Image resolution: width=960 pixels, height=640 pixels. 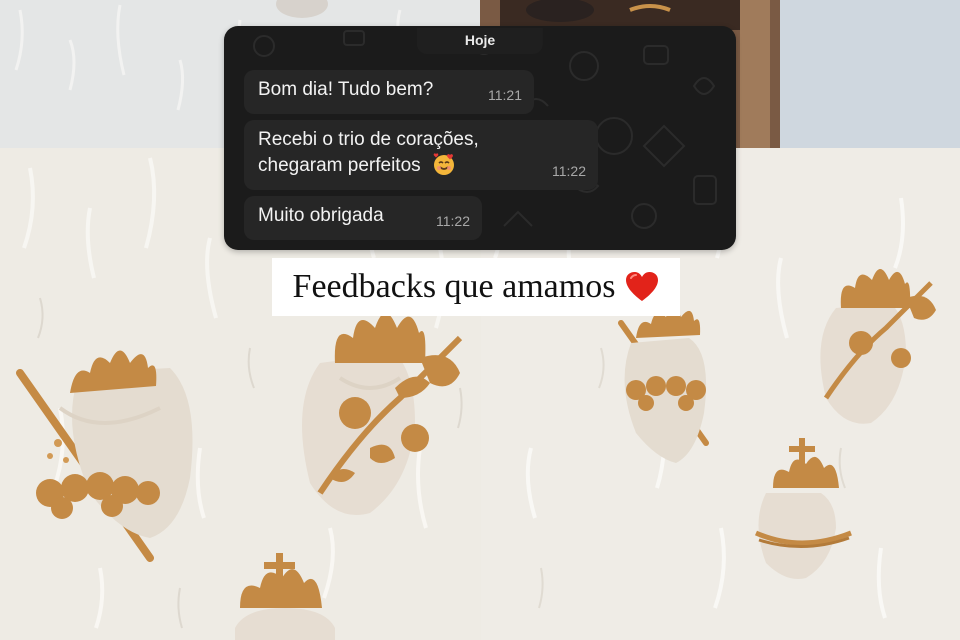 What do you see at coordinates (321, 215) in the screenshot?
I see `message-text: Muito obrigada` at bounding box center [321, 215].